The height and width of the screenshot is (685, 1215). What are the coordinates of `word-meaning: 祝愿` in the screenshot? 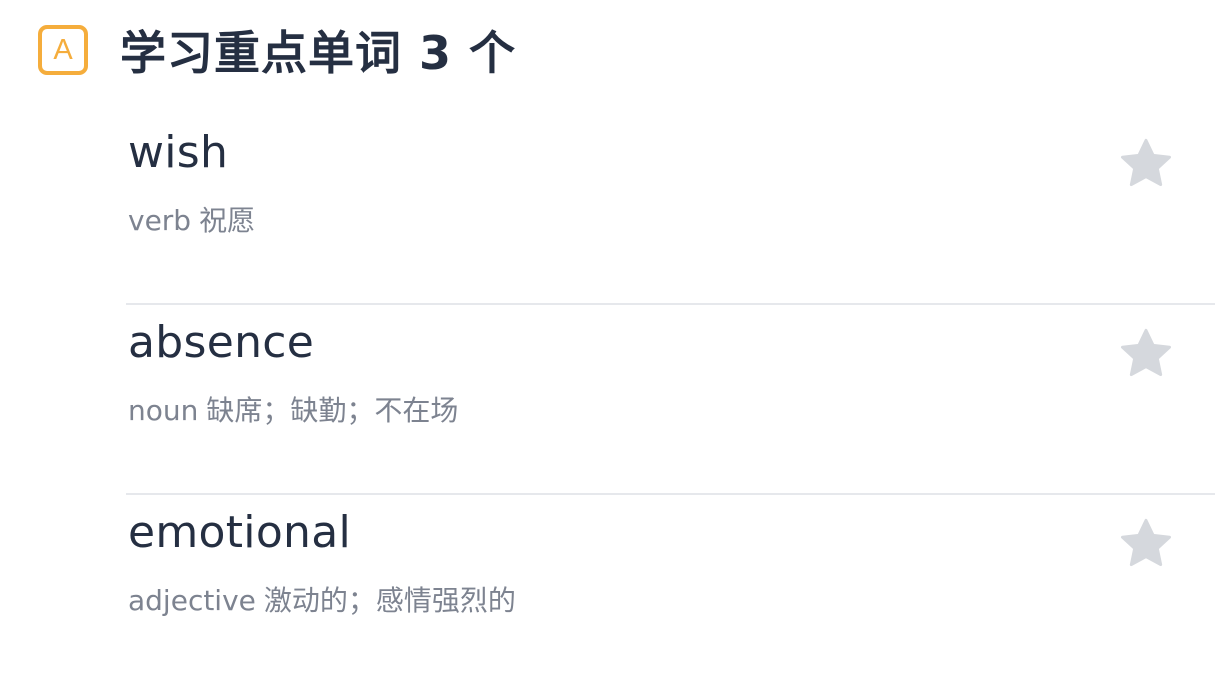 It's located at (227, 220).